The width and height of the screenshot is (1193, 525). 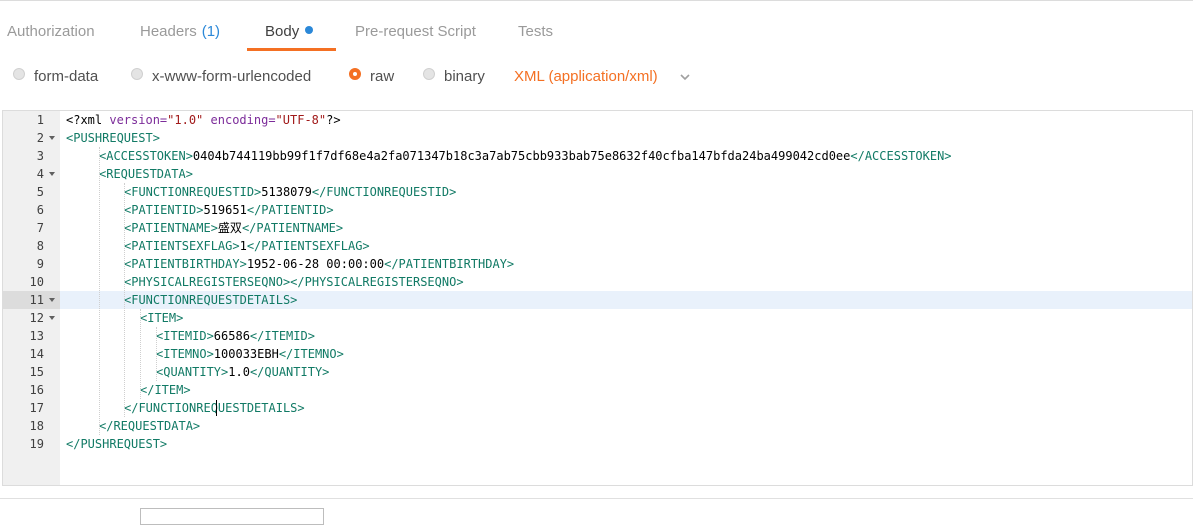 What do you see at coordinates (597, 228) in the screenshot?
I see `code-line: 7 <PATIENTNAME>盛双</PATIENTNAME>` at bounding box center [597, 228].